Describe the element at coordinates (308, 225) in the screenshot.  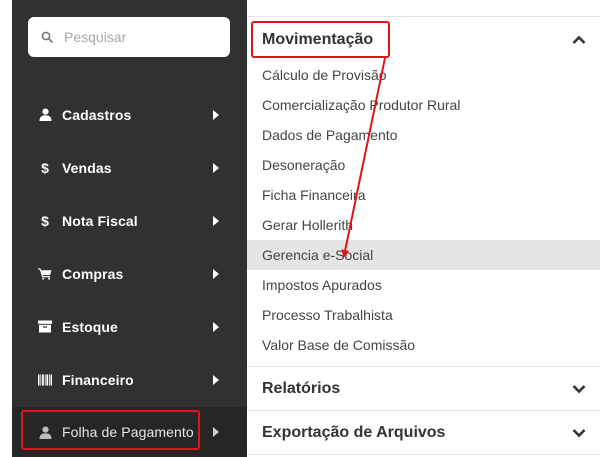
I see `submenu-item-label: Gerar Hollerith` at that location.